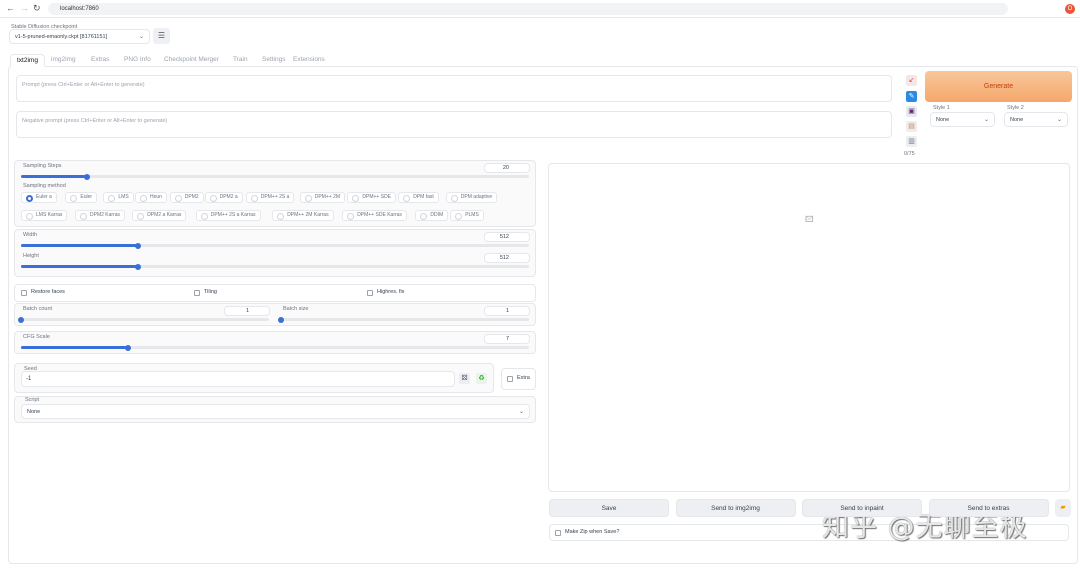 This screenshot has width=1080, height=568. Describe the element at coordinates (247, 311) in the screenshot. I see `batch-count-input: 1` at that location.